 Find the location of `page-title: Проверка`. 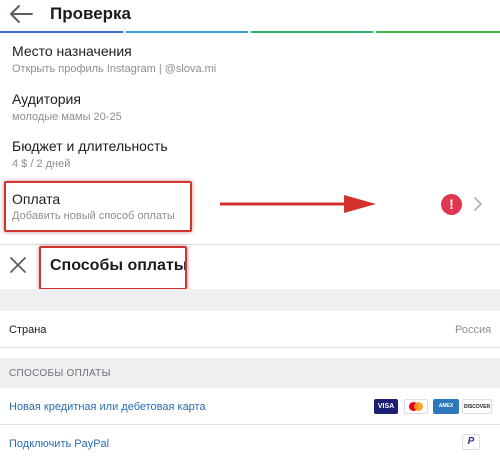

page-title: Проверка is located at coordinates (91, 13).